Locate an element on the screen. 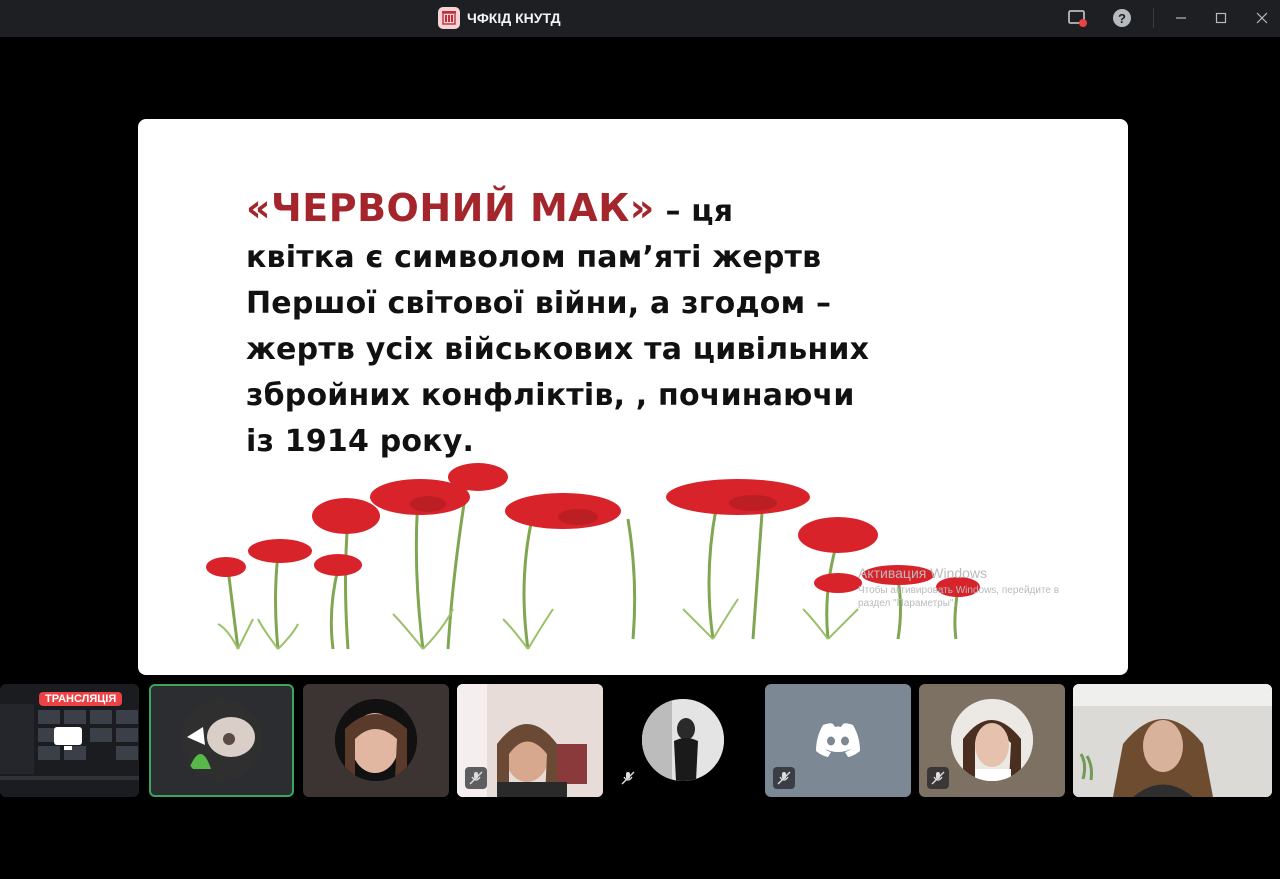 The width and height of the screenshot is (1280, 879). inbox-button is located at coordinates (1077, 18).